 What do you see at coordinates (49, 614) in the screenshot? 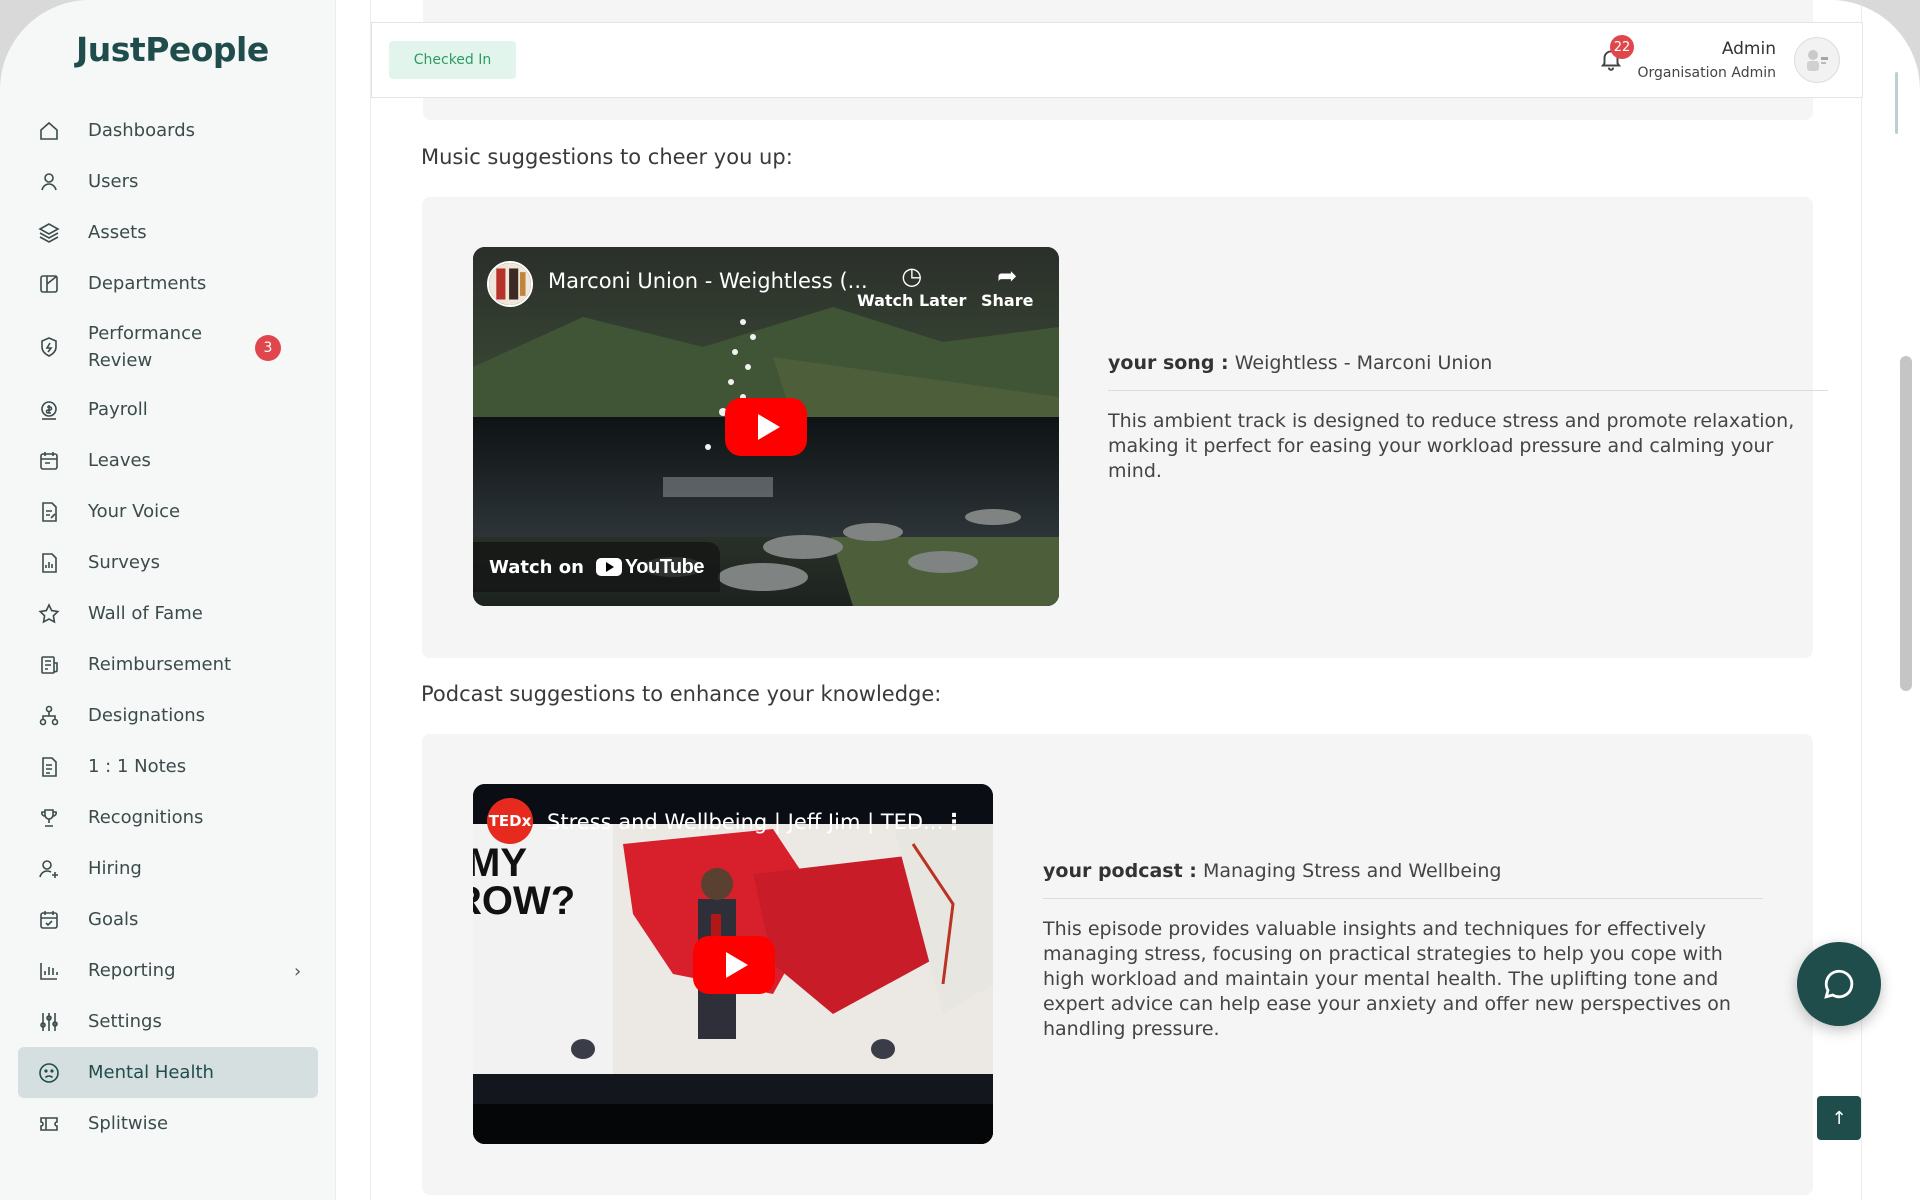
I see `star-icon` at bounding box center [49, 614].